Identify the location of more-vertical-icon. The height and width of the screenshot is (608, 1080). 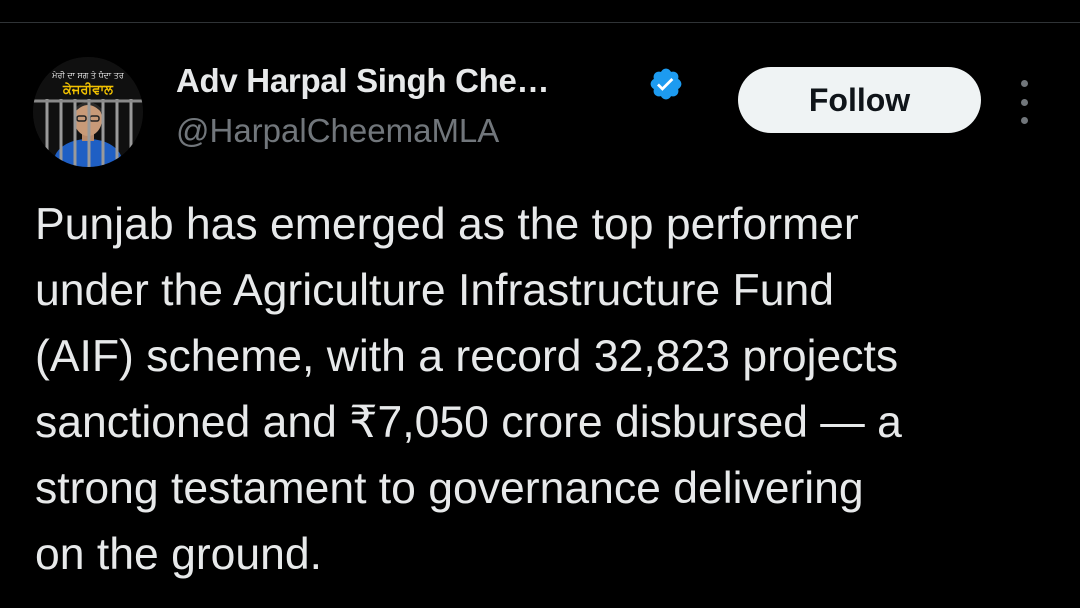
(1024, 102).